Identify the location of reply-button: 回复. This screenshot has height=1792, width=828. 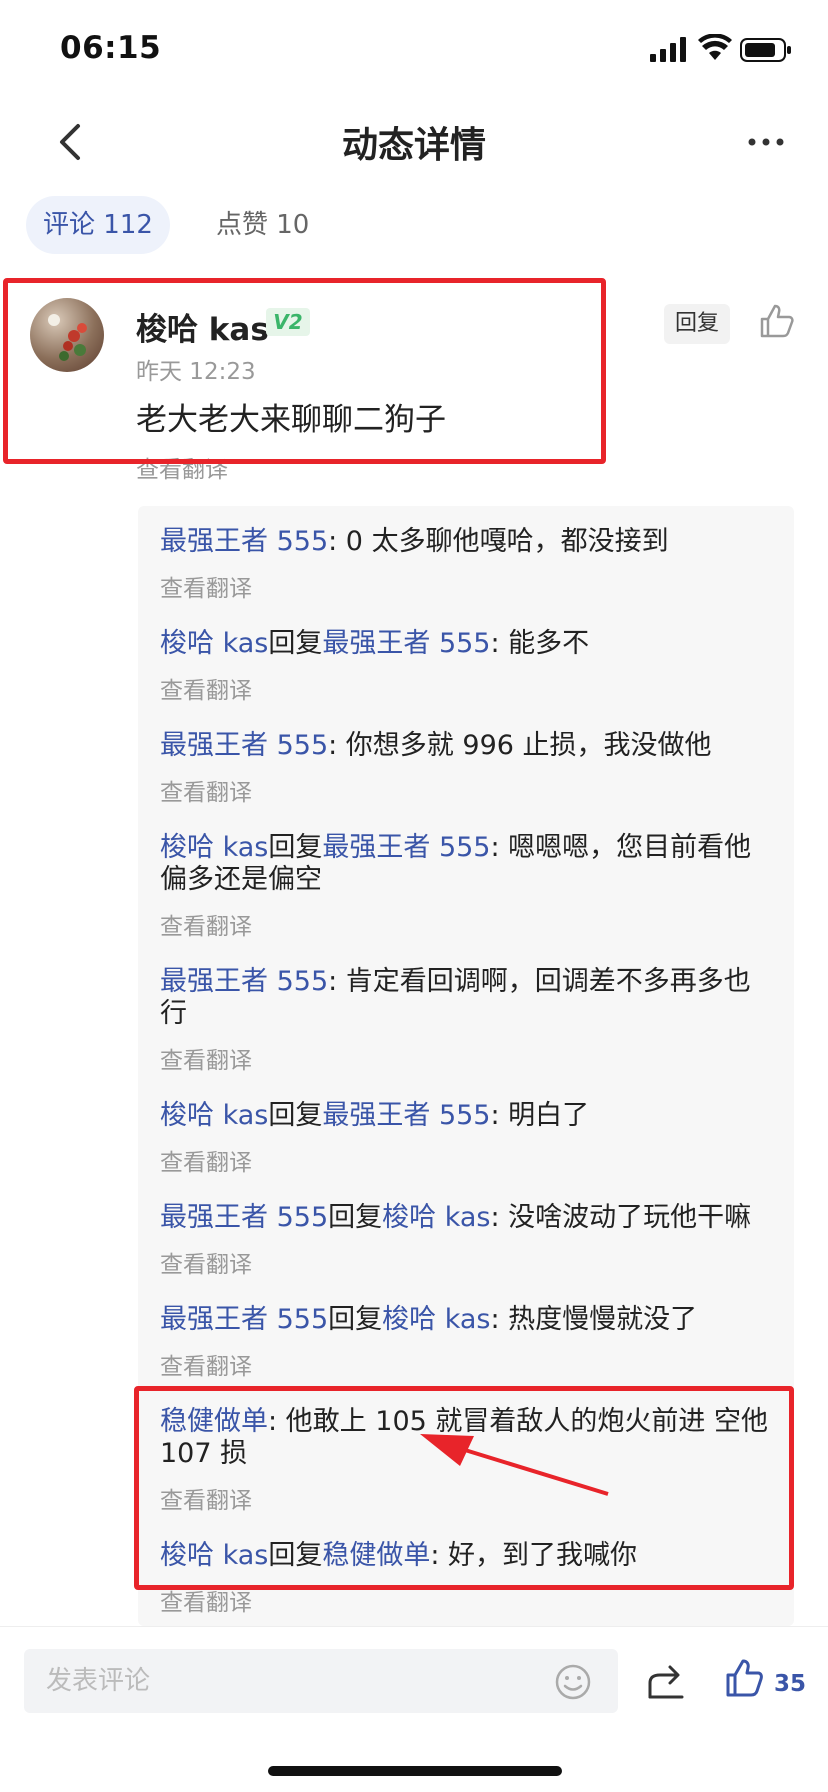
(697, 324).